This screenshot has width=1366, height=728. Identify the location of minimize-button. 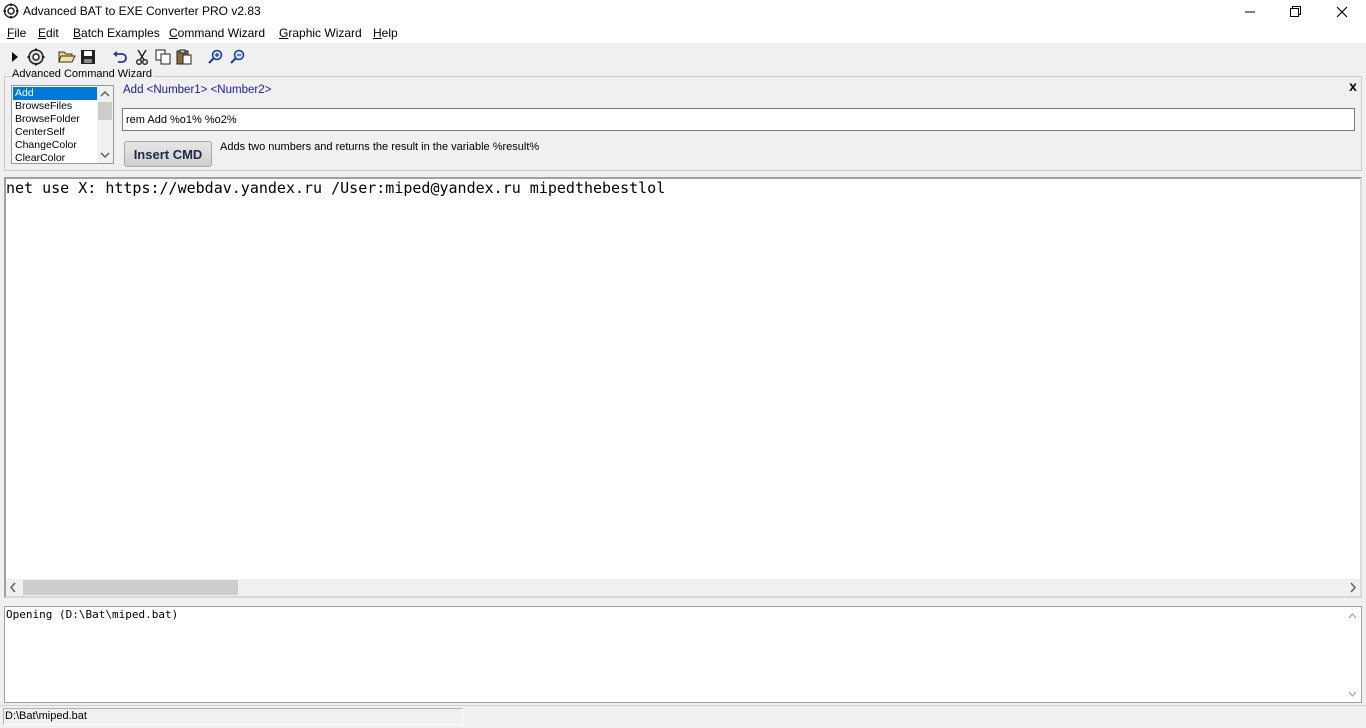
(1250, 11).